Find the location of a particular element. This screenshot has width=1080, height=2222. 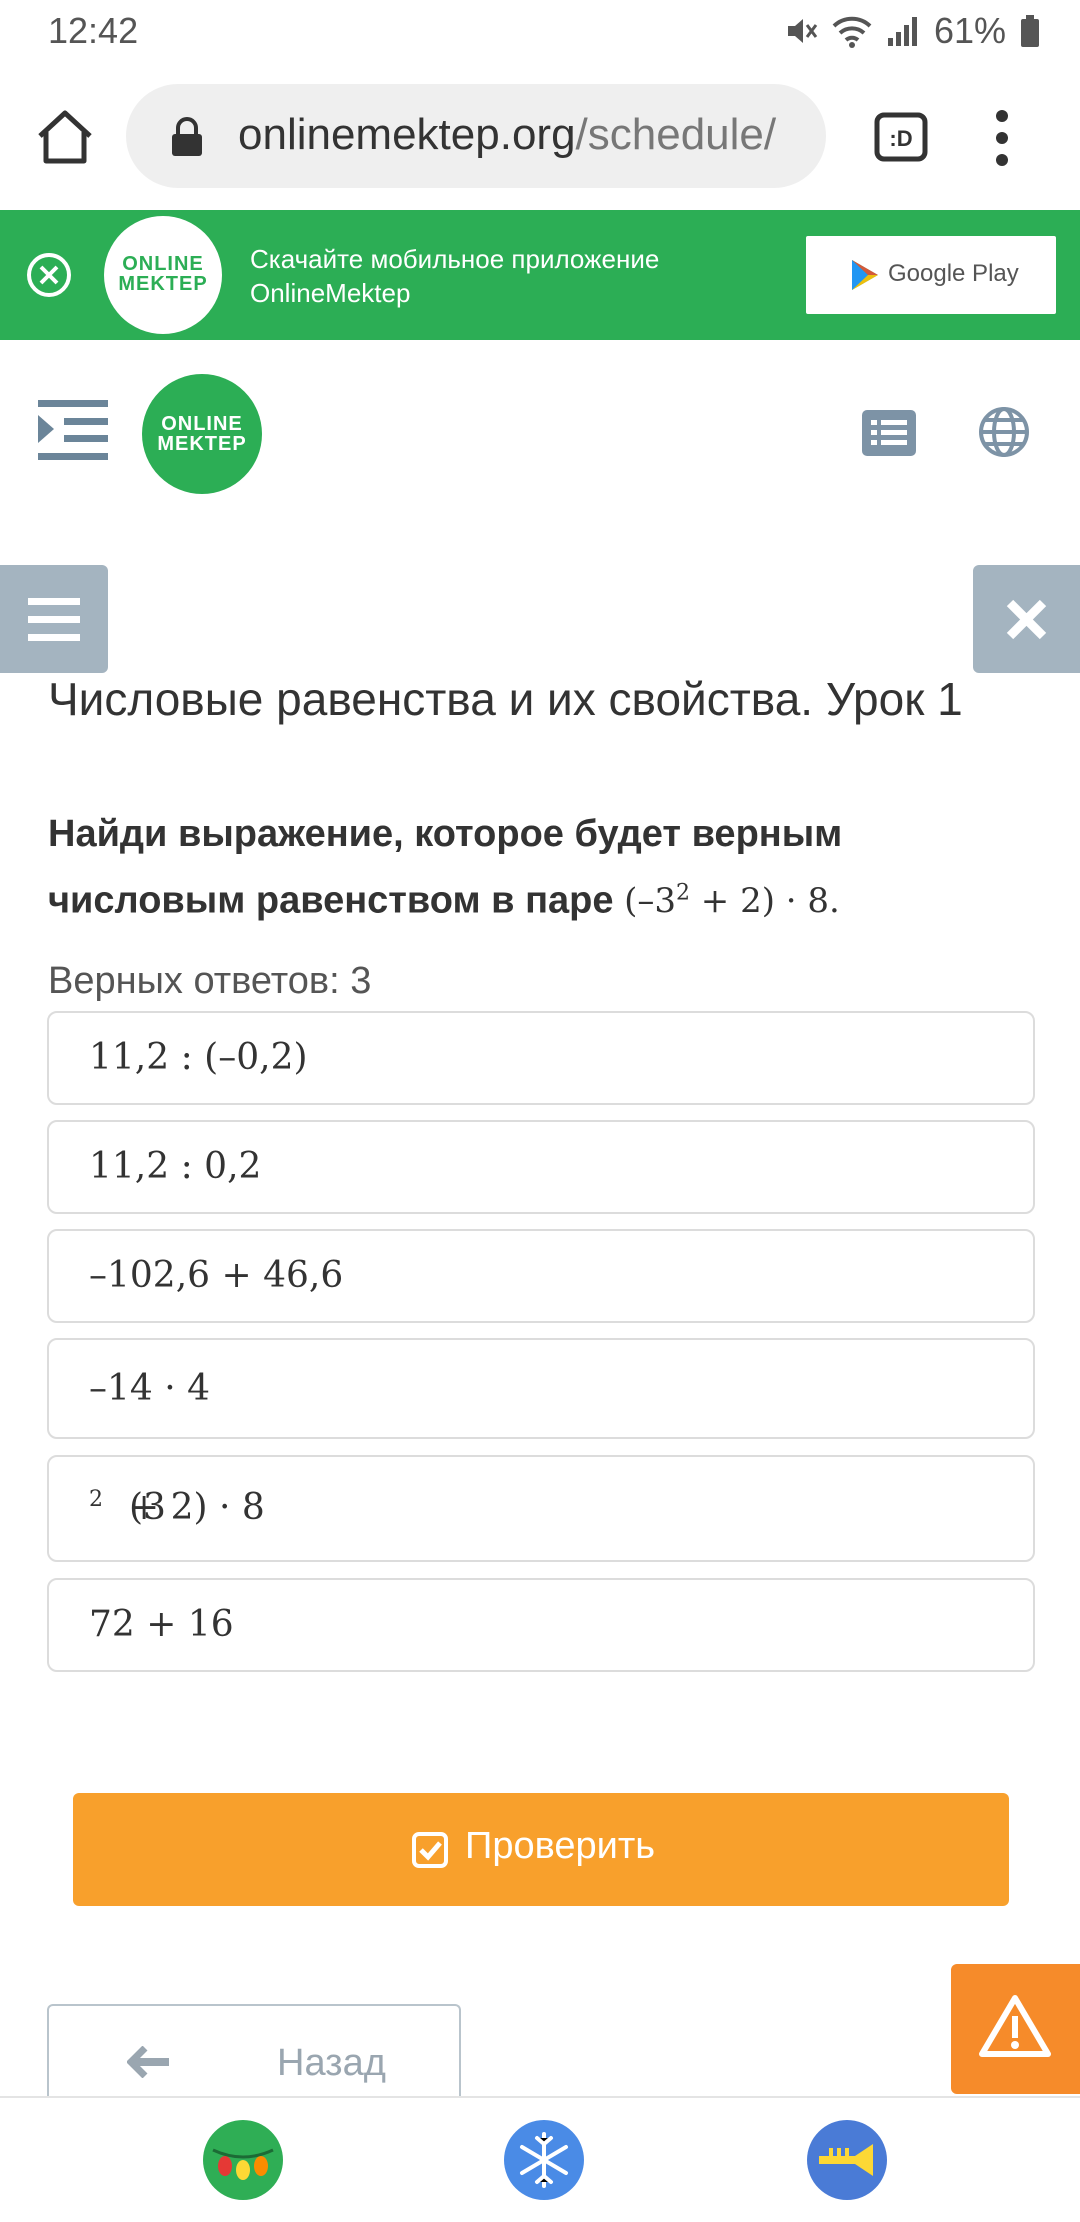

banner-logo: ONLINE MEKTEP is located at coordinates (163, 275).